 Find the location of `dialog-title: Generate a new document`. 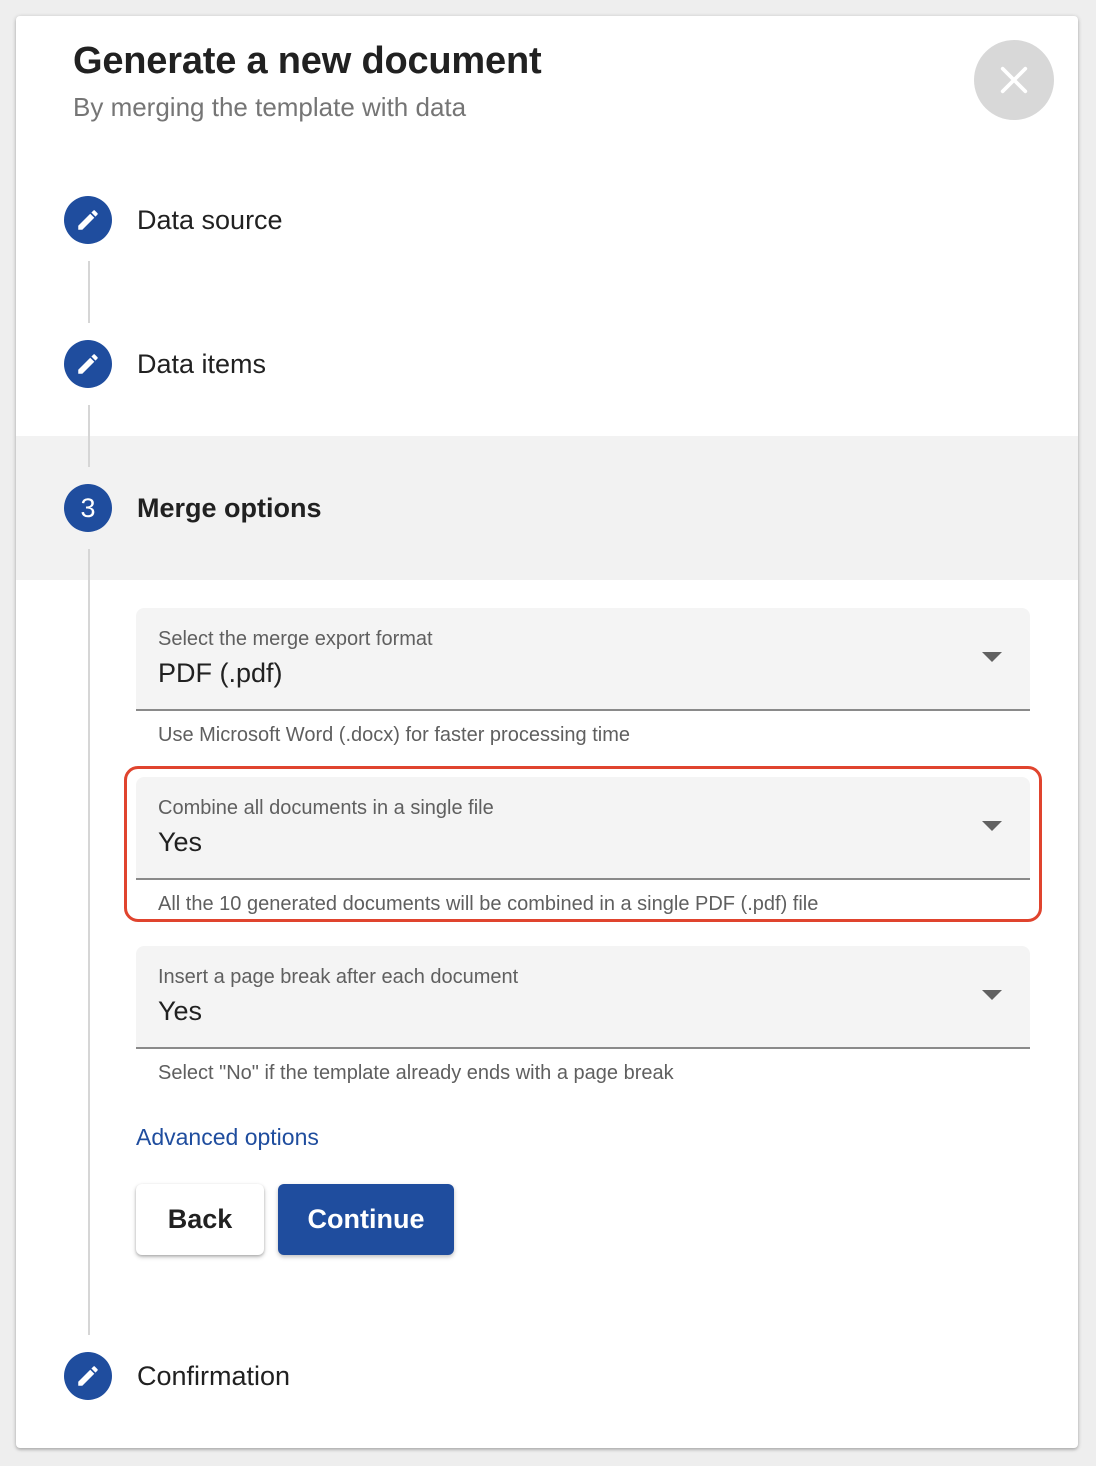

dialog-title: Generate a new document is located at coordinates (307, 61).